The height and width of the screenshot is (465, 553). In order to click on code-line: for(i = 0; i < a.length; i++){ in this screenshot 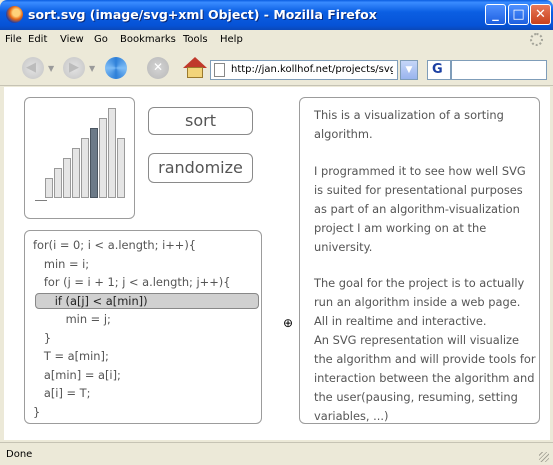, I will do `click(115, 245)`.